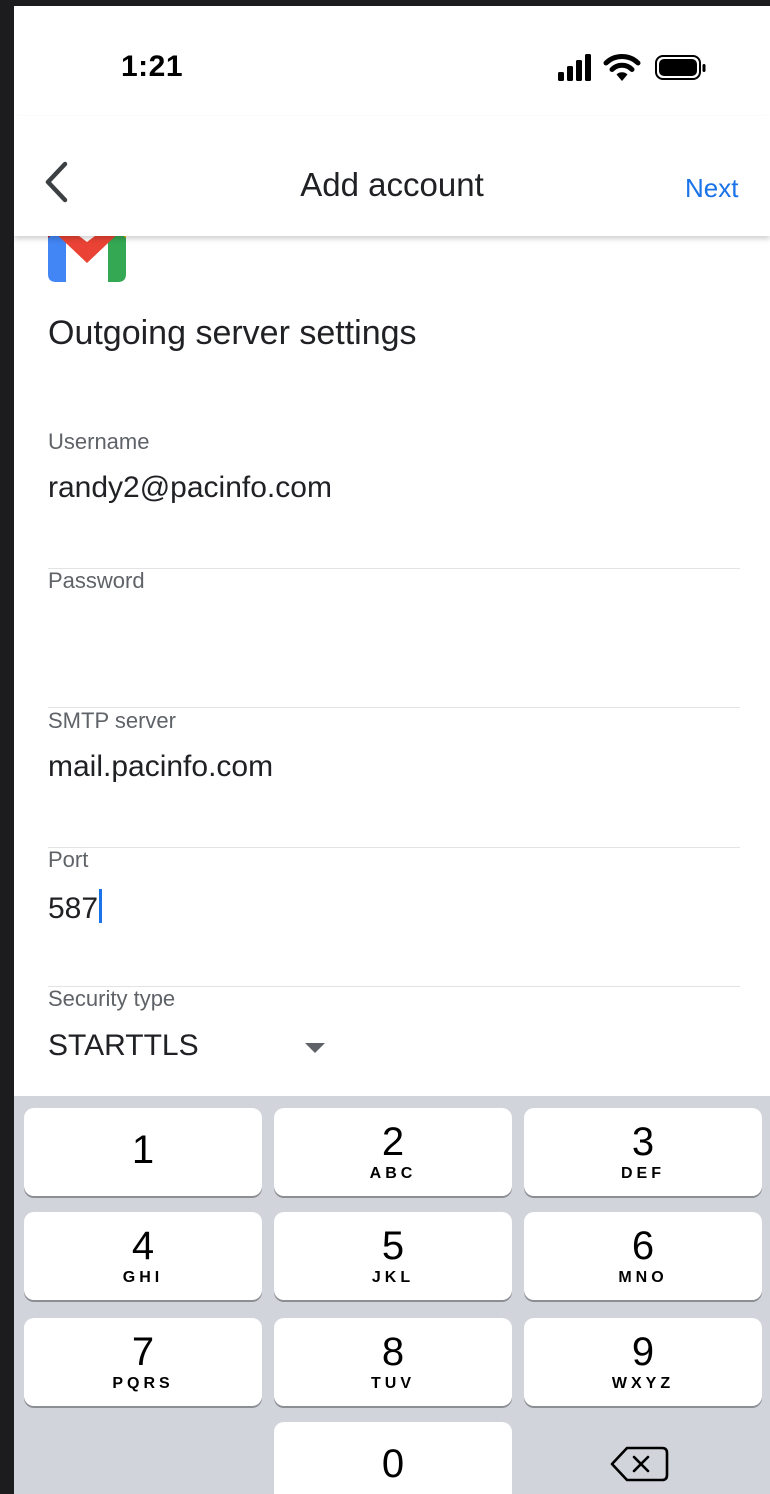  Describe the element at coordinates (393, 1277) in the screenshot. I see `key-letters: JKL` at that location.